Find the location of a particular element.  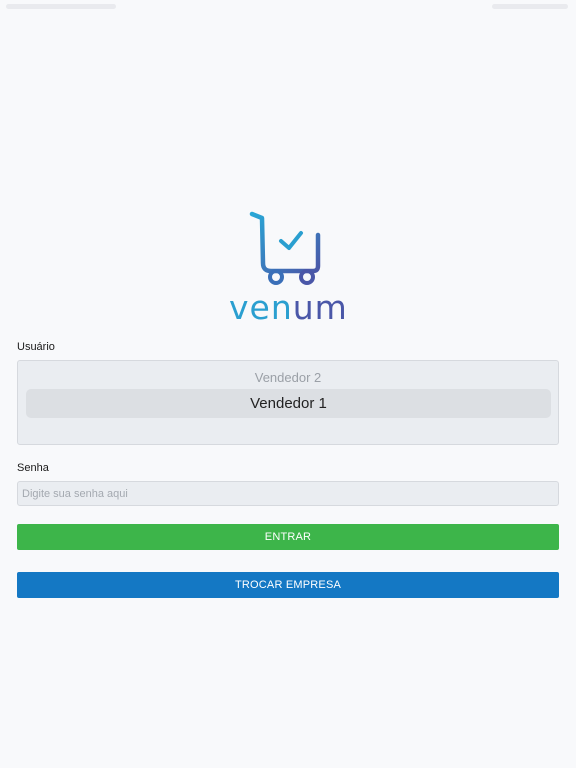

logo-wordmark: venum is located at coordinates (288, 307).